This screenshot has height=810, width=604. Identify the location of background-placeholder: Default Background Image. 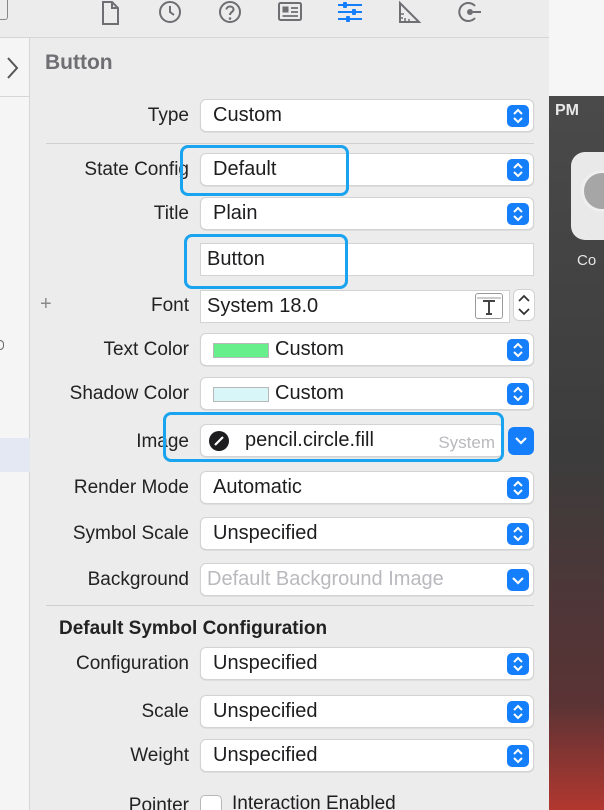
(325, 579).